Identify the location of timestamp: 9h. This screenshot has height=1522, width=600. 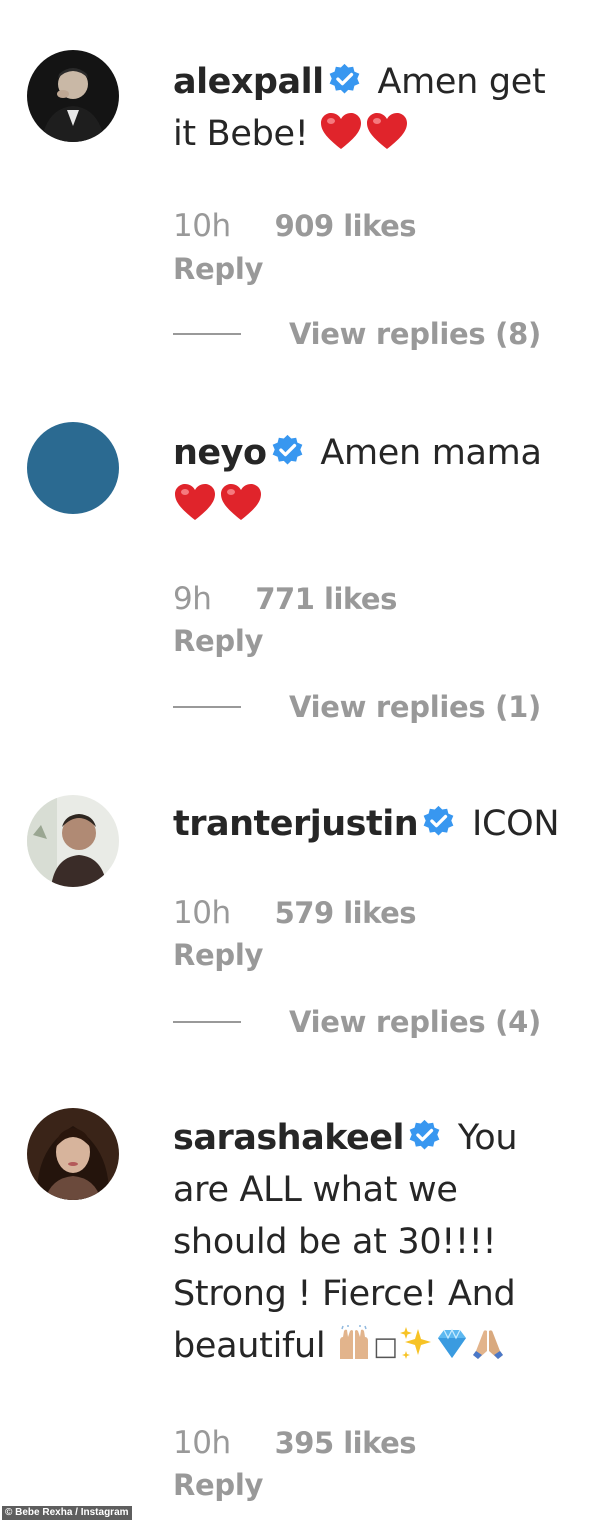
(192, 599).